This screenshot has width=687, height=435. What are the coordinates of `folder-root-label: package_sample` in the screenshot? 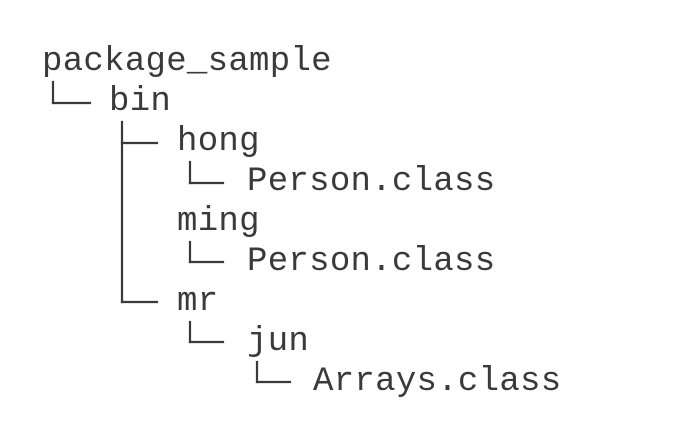 It's located at (187, 62).